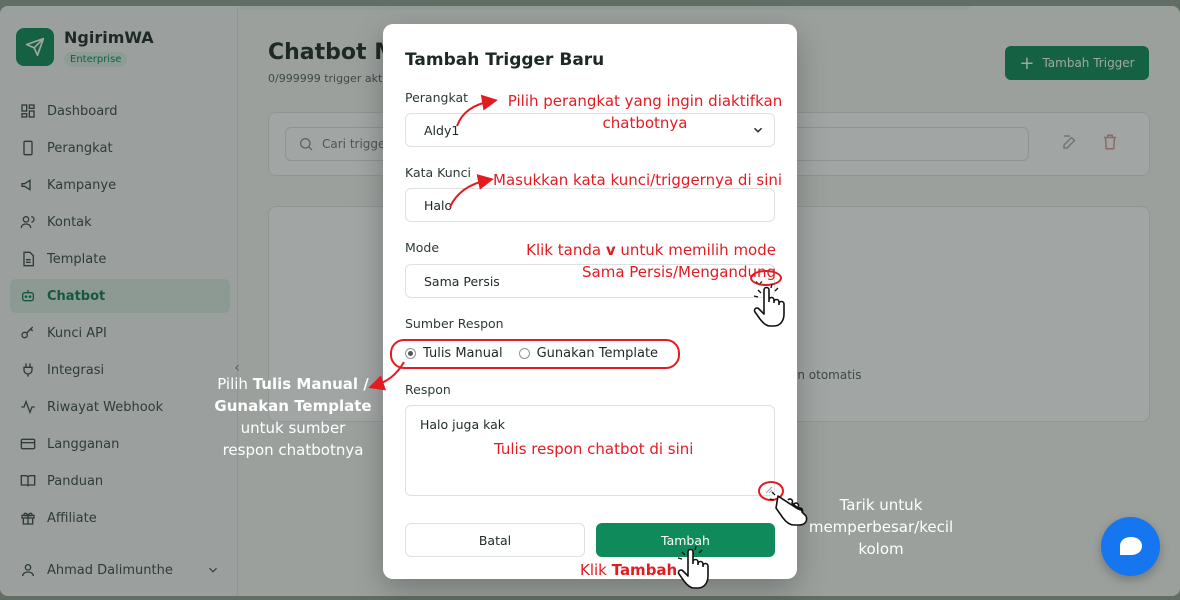 The image size is (1180, 600). I want to click on annotation-arrows, so click(433, 242).